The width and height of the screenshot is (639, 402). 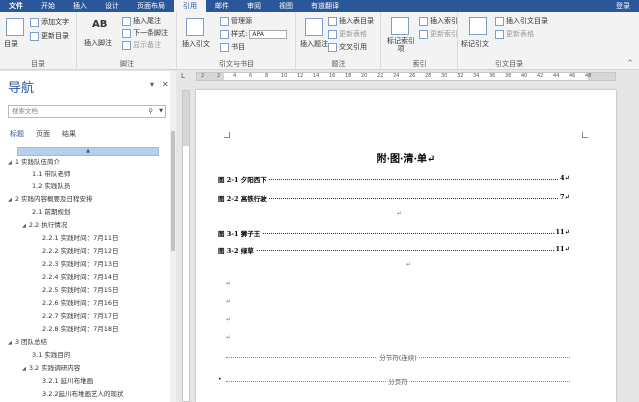 What do you see at coordinates (16, 6) in the screenshot?
I see `tab-file: 文件` at bounding box center [16, 6].